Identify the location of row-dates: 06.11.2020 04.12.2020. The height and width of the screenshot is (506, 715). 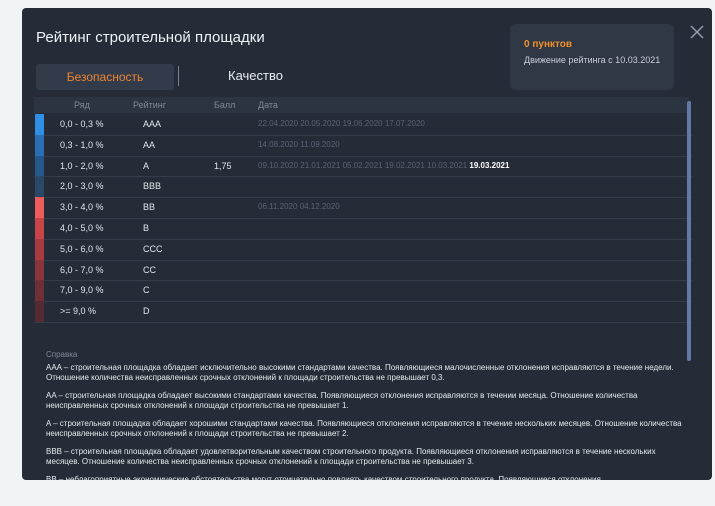
(299, 207).